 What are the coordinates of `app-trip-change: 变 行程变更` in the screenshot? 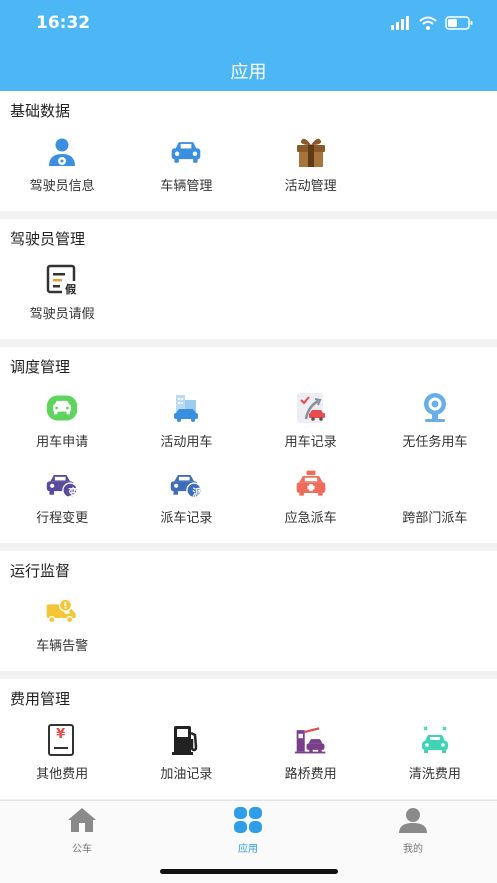 It's located at (62, 501).